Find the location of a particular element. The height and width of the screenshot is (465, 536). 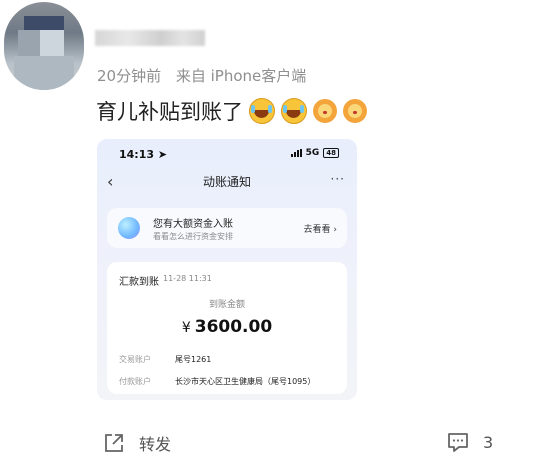

network-label: 5G is located at coordinates (312, 153).